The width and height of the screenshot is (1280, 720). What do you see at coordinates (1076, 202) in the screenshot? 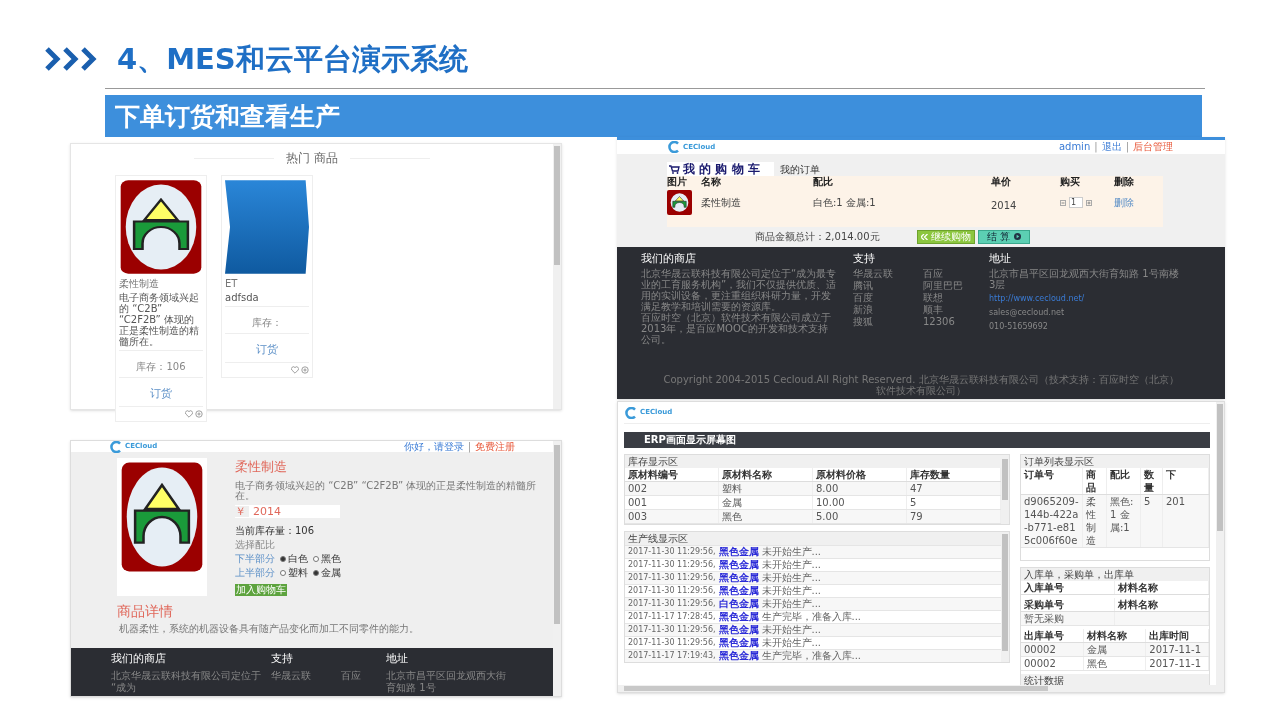
I see `quantity-field: 1` at bounding box center [1076, 202].